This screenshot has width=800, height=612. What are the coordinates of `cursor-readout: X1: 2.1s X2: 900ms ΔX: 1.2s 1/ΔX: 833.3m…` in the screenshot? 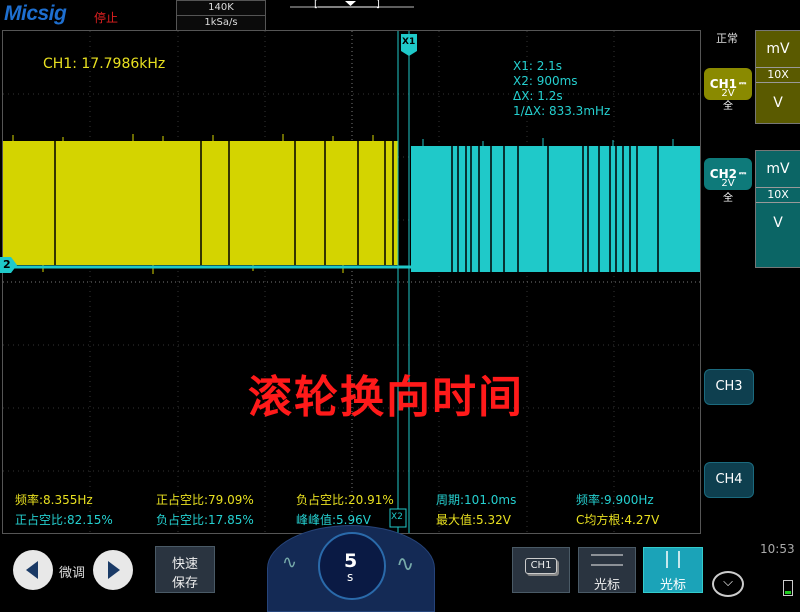 It's located at (561, 89).